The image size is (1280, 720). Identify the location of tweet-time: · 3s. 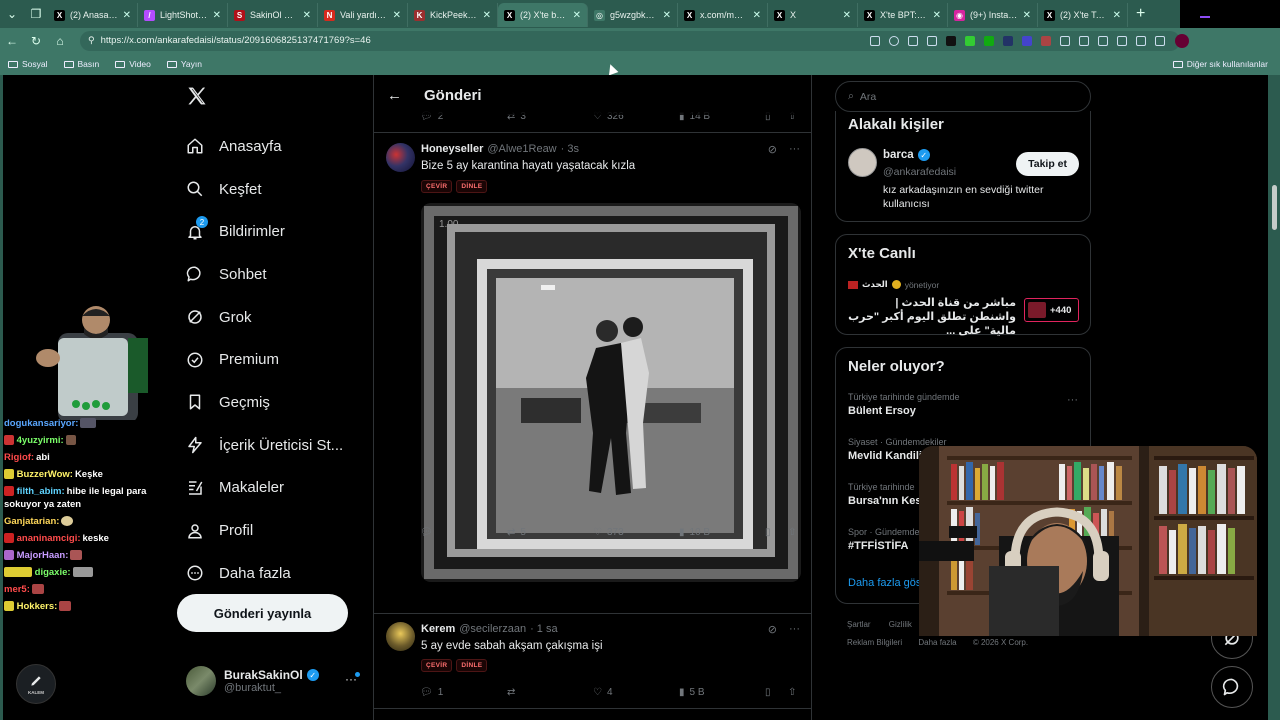
(570, 149).